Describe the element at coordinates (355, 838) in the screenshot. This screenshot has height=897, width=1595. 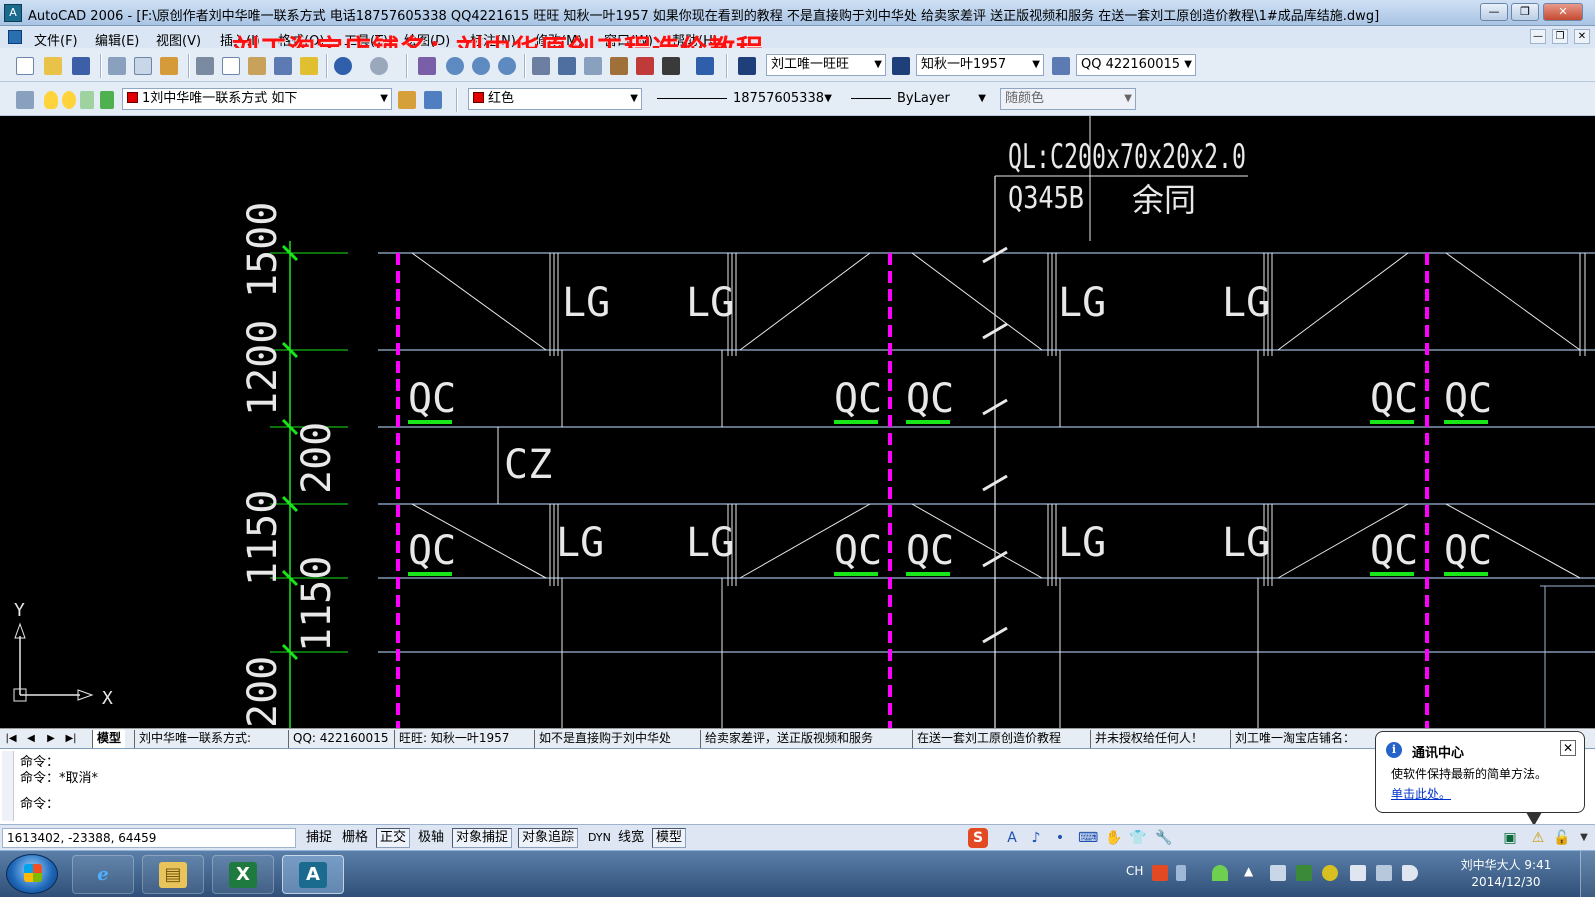
I see `grid-toggle: 栅格` at that location.